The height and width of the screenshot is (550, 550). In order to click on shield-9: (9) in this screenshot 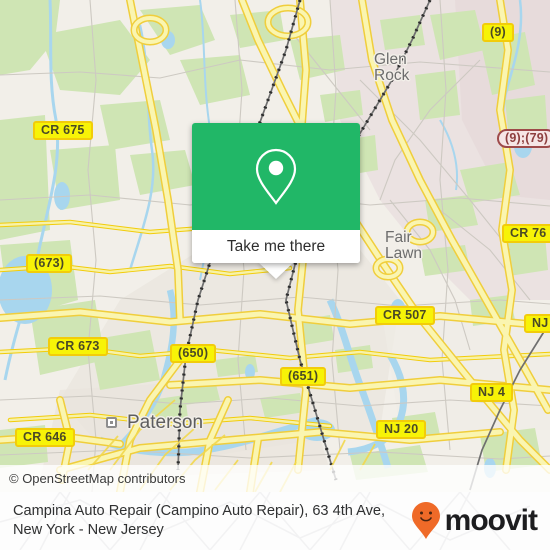, I will do `click(498, 32)`.